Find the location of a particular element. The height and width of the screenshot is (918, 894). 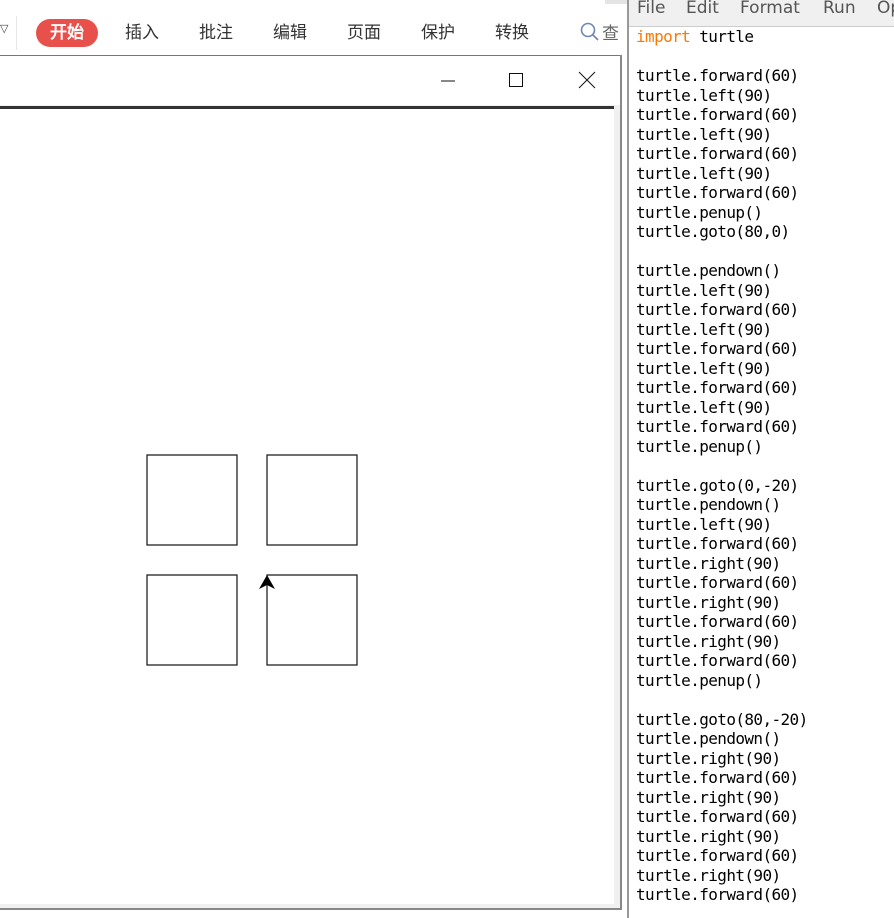

menu-options: Op is located at coordinates (885, 9).